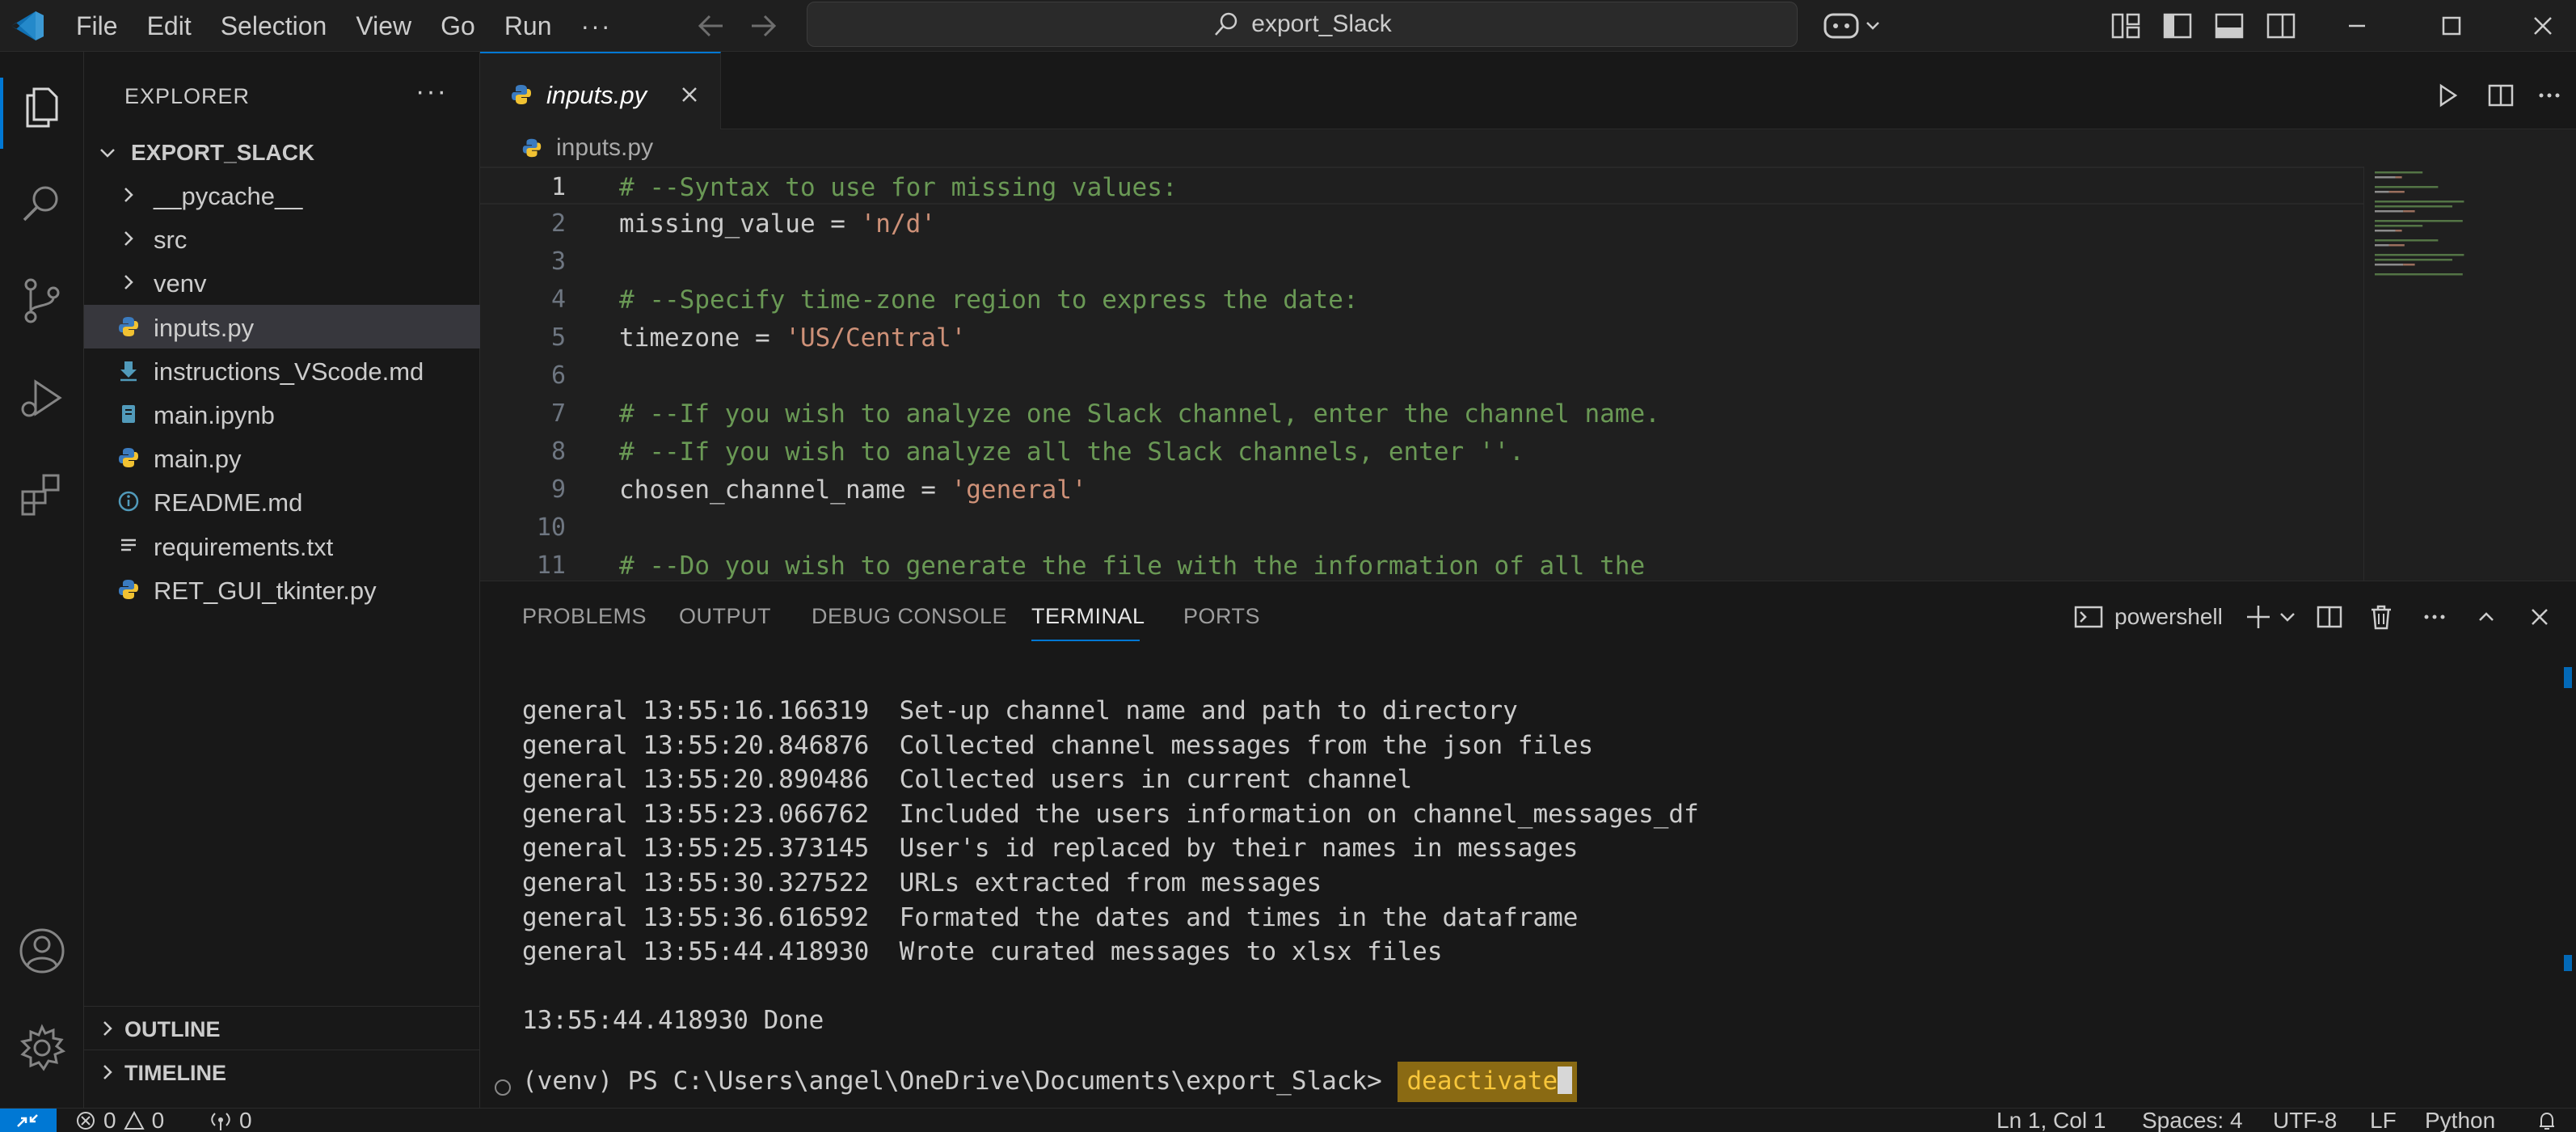 Image resolution: width=2576 pixels, height=1132 pixels. Describe the element at coordinates (2357, 25) in the screenshot. I see `minimize-icon` at that location.